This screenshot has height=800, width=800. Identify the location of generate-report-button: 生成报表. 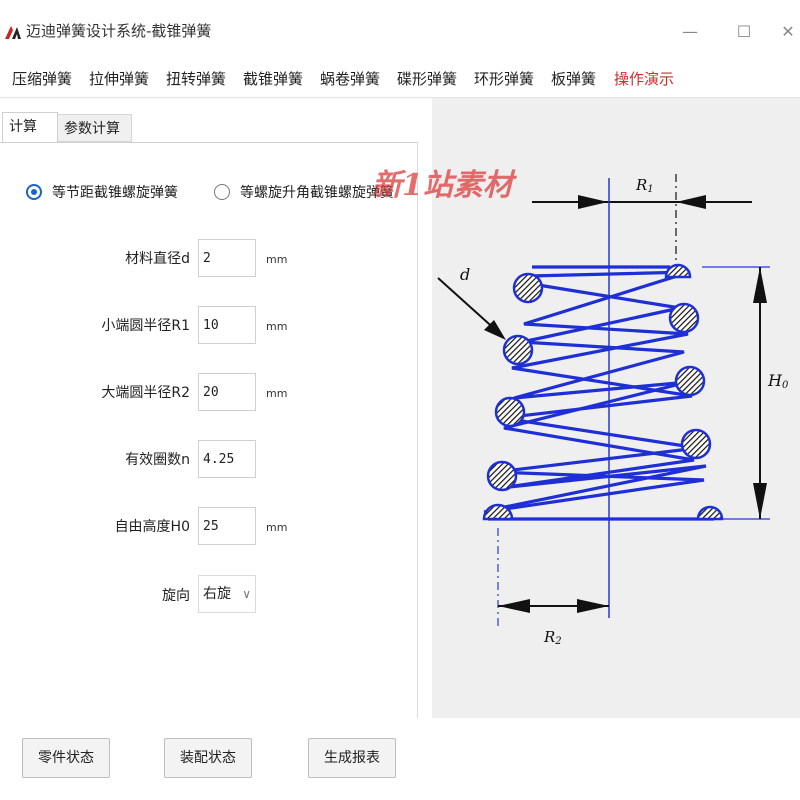
(352, 758).